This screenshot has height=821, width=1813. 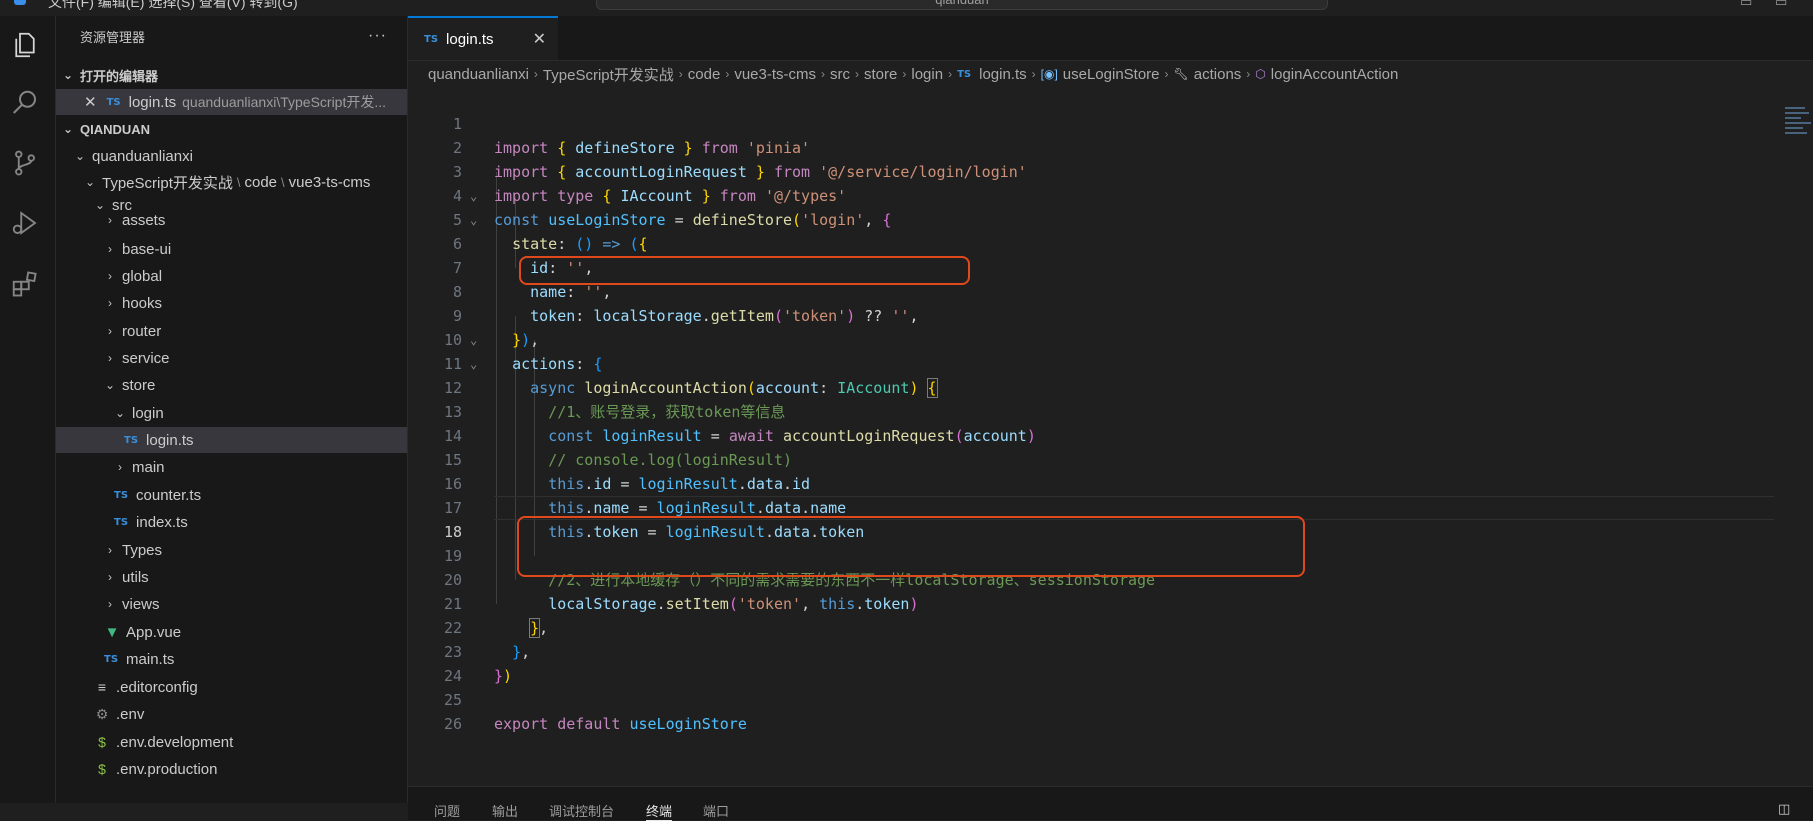 What do you see at coordinates (113, 37) in the screenshot?
I see `explorer-title: 资源管理器` at bounding box center [113, 37].